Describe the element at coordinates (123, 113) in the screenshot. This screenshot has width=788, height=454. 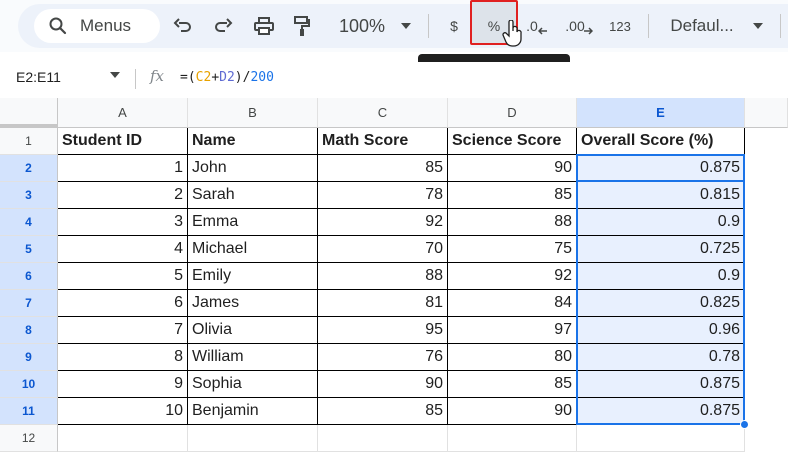
I see `column-header-a: A` at that location.